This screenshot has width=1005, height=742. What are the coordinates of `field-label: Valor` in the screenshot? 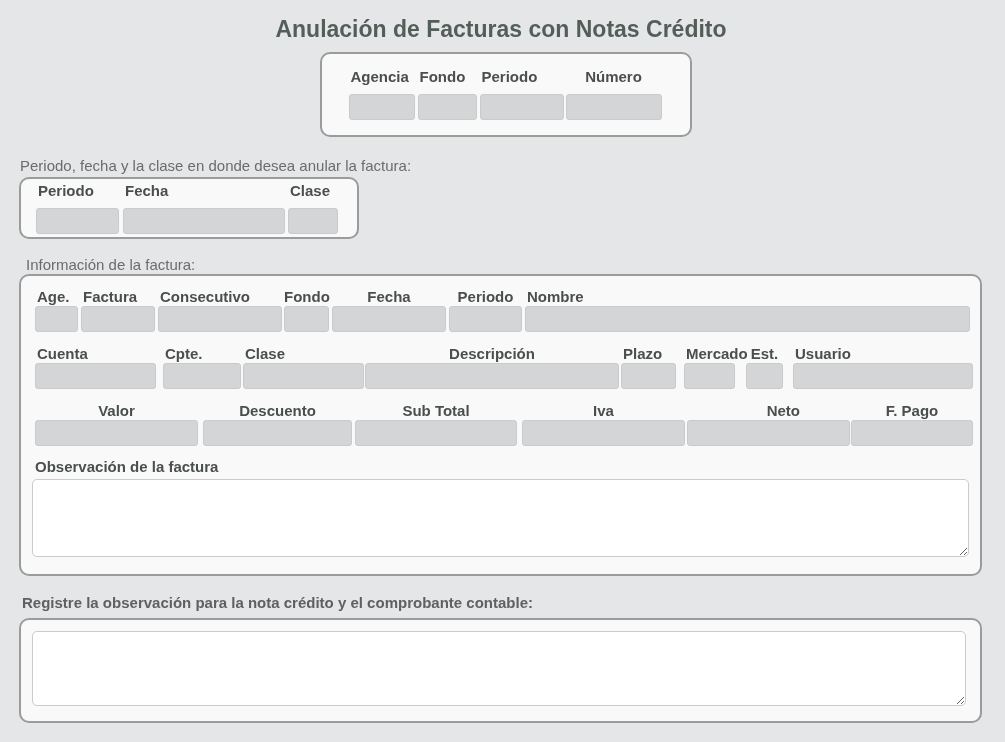 It's located at (116, 411).